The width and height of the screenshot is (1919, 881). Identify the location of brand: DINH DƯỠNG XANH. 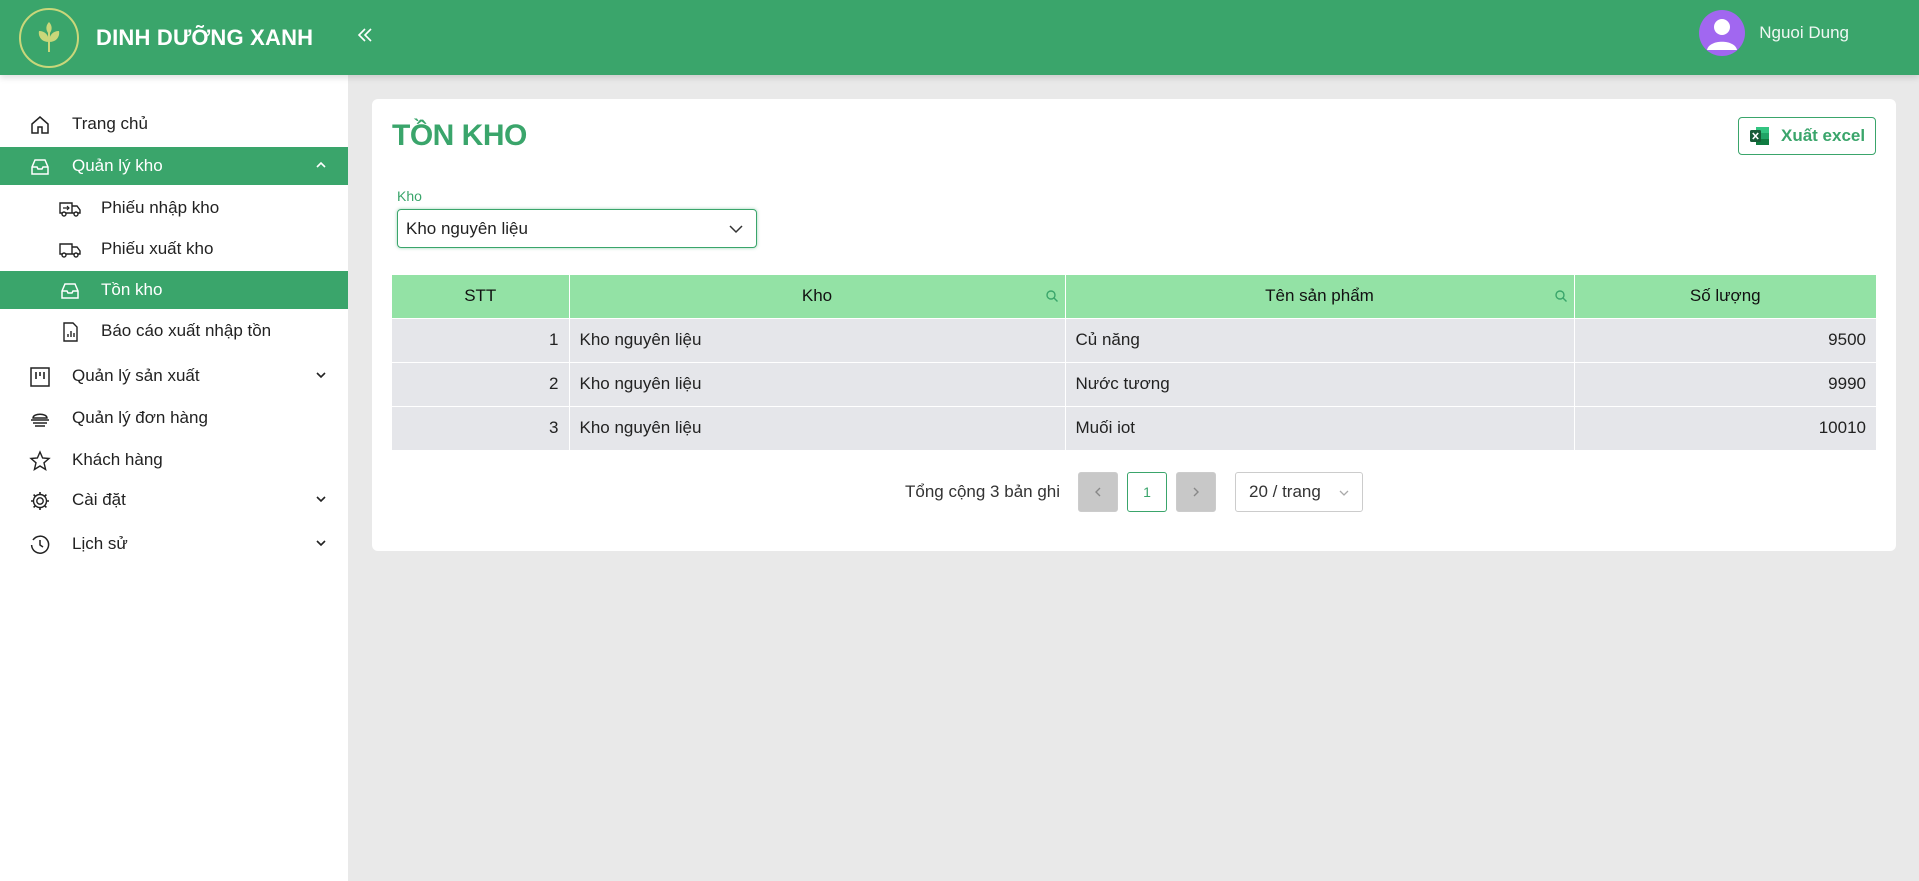
(174, 37).